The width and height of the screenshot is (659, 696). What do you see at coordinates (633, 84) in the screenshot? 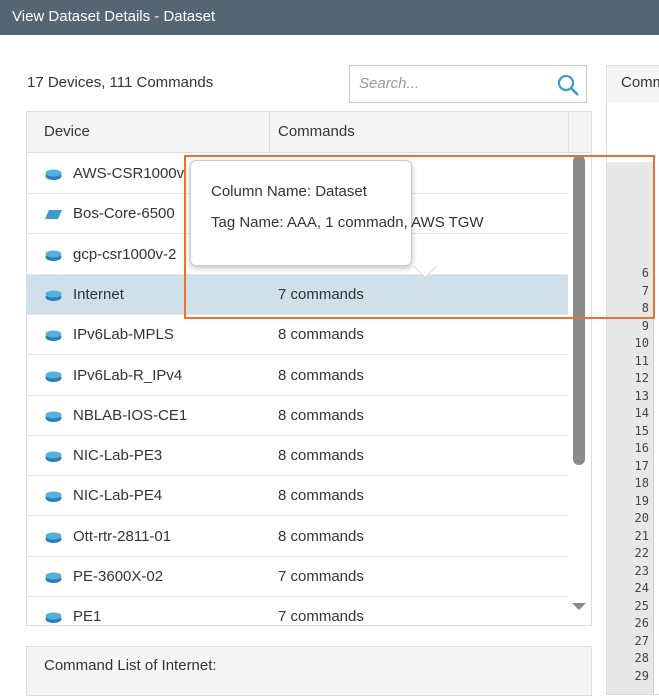
I see `command-panel-header: Comm` at bounding box center [633, 84].